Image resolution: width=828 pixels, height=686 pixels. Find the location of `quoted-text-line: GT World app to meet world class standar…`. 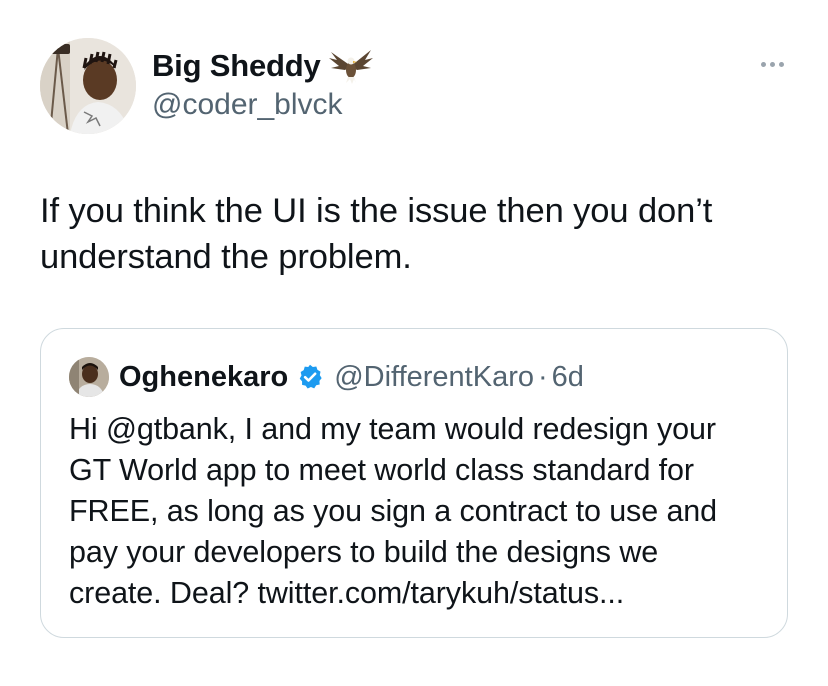

quoted-text-line: GT World app to meet world class standar… is located at coordinates (381, 470).